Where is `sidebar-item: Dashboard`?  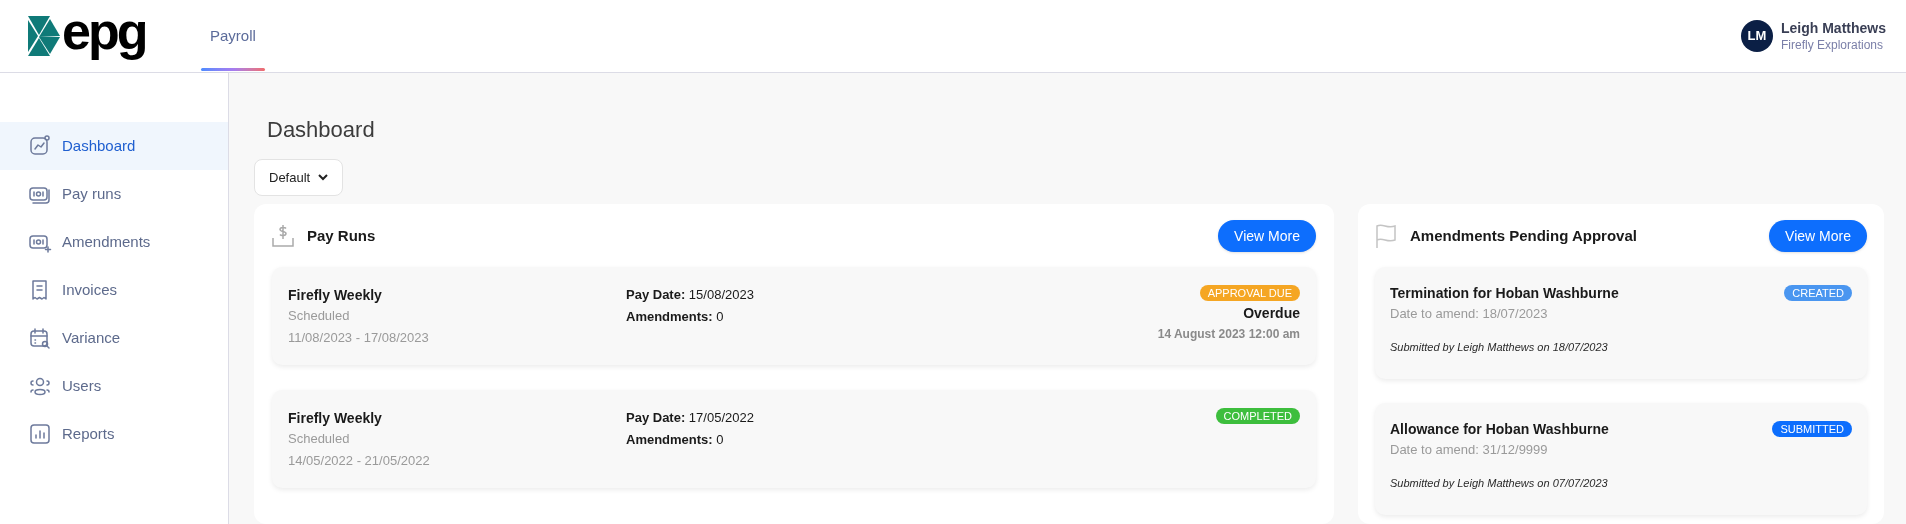
sidebar-item: Dashboard is located at coordinates (114, 146).